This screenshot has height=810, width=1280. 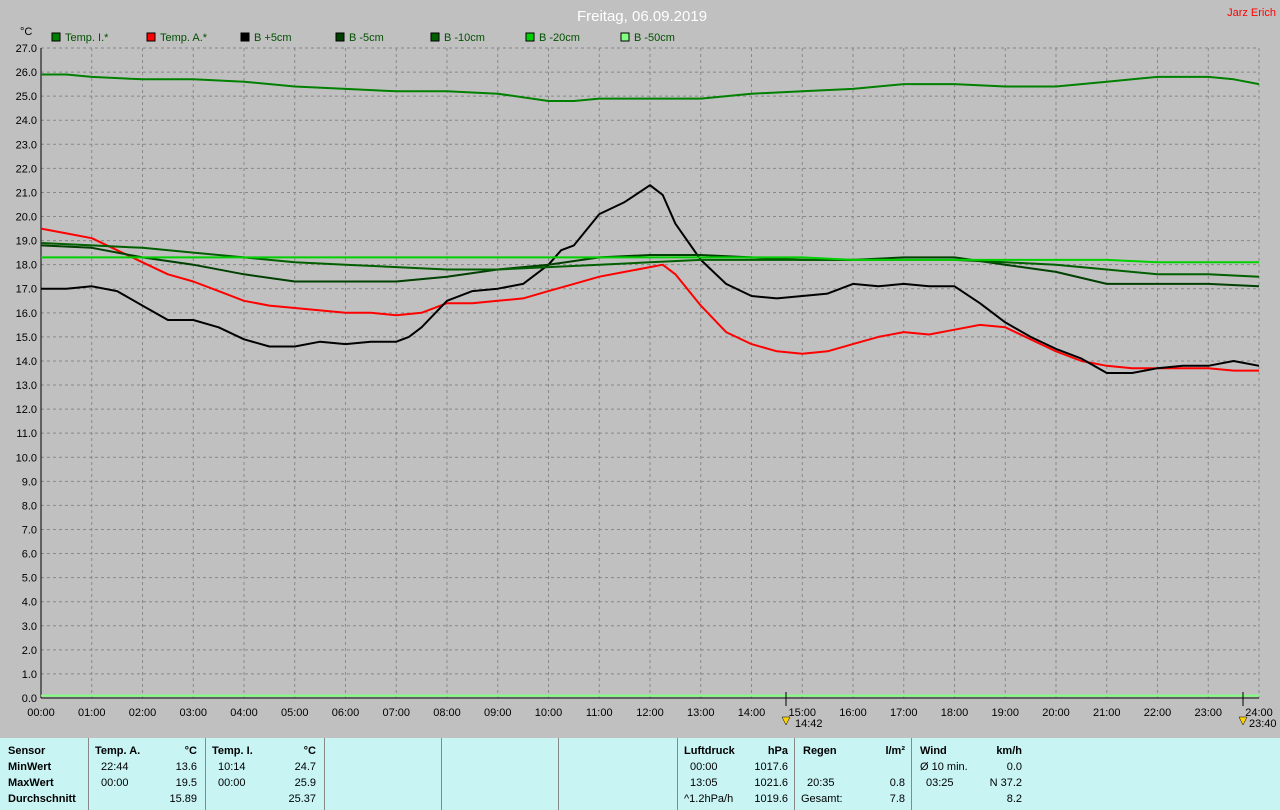 What do you see at coordinates (302, 799) in the screenshot?
I see `temp-i-avg: 25.37` at bounding box center [302, 799].